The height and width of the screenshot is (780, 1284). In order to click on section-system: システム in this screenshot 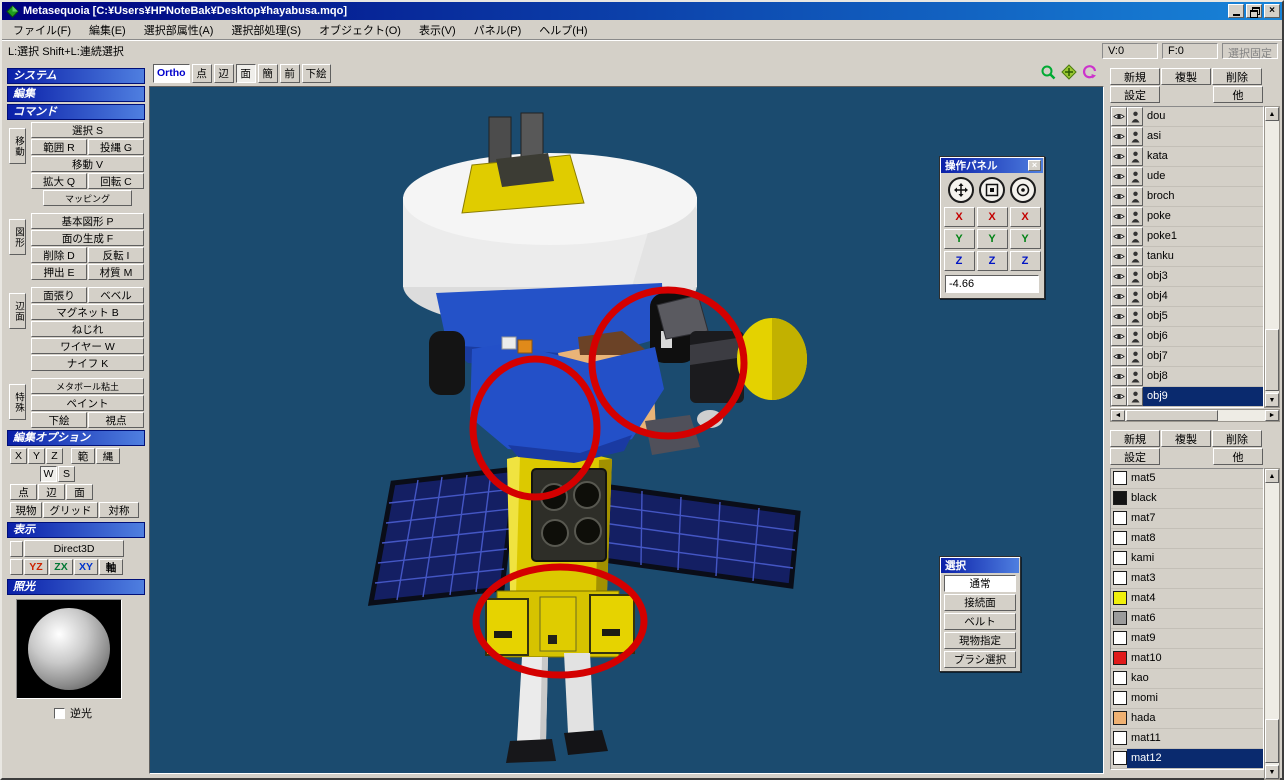, I will do `click(76, 76)`.